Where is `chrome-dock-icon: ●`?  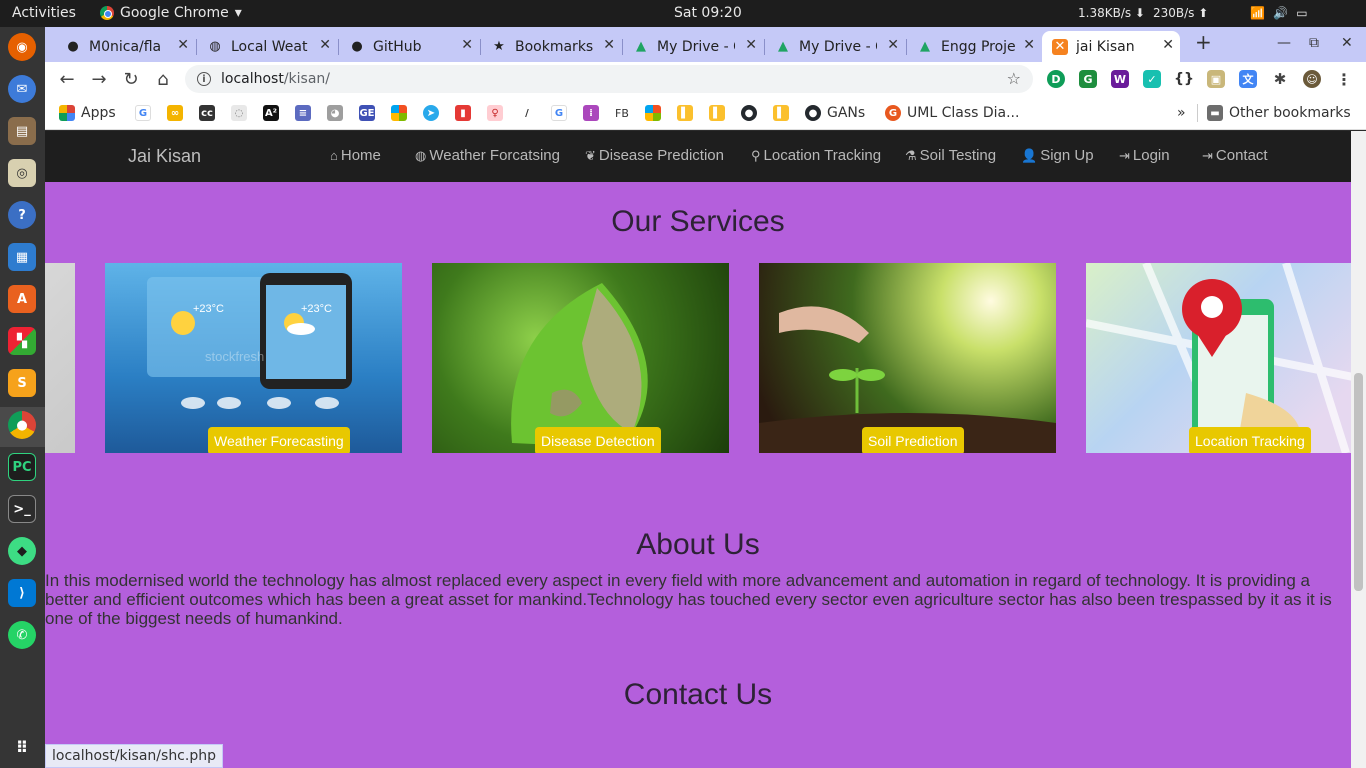 chrome-dock-icon: ● is located at coordinates (22, 425).